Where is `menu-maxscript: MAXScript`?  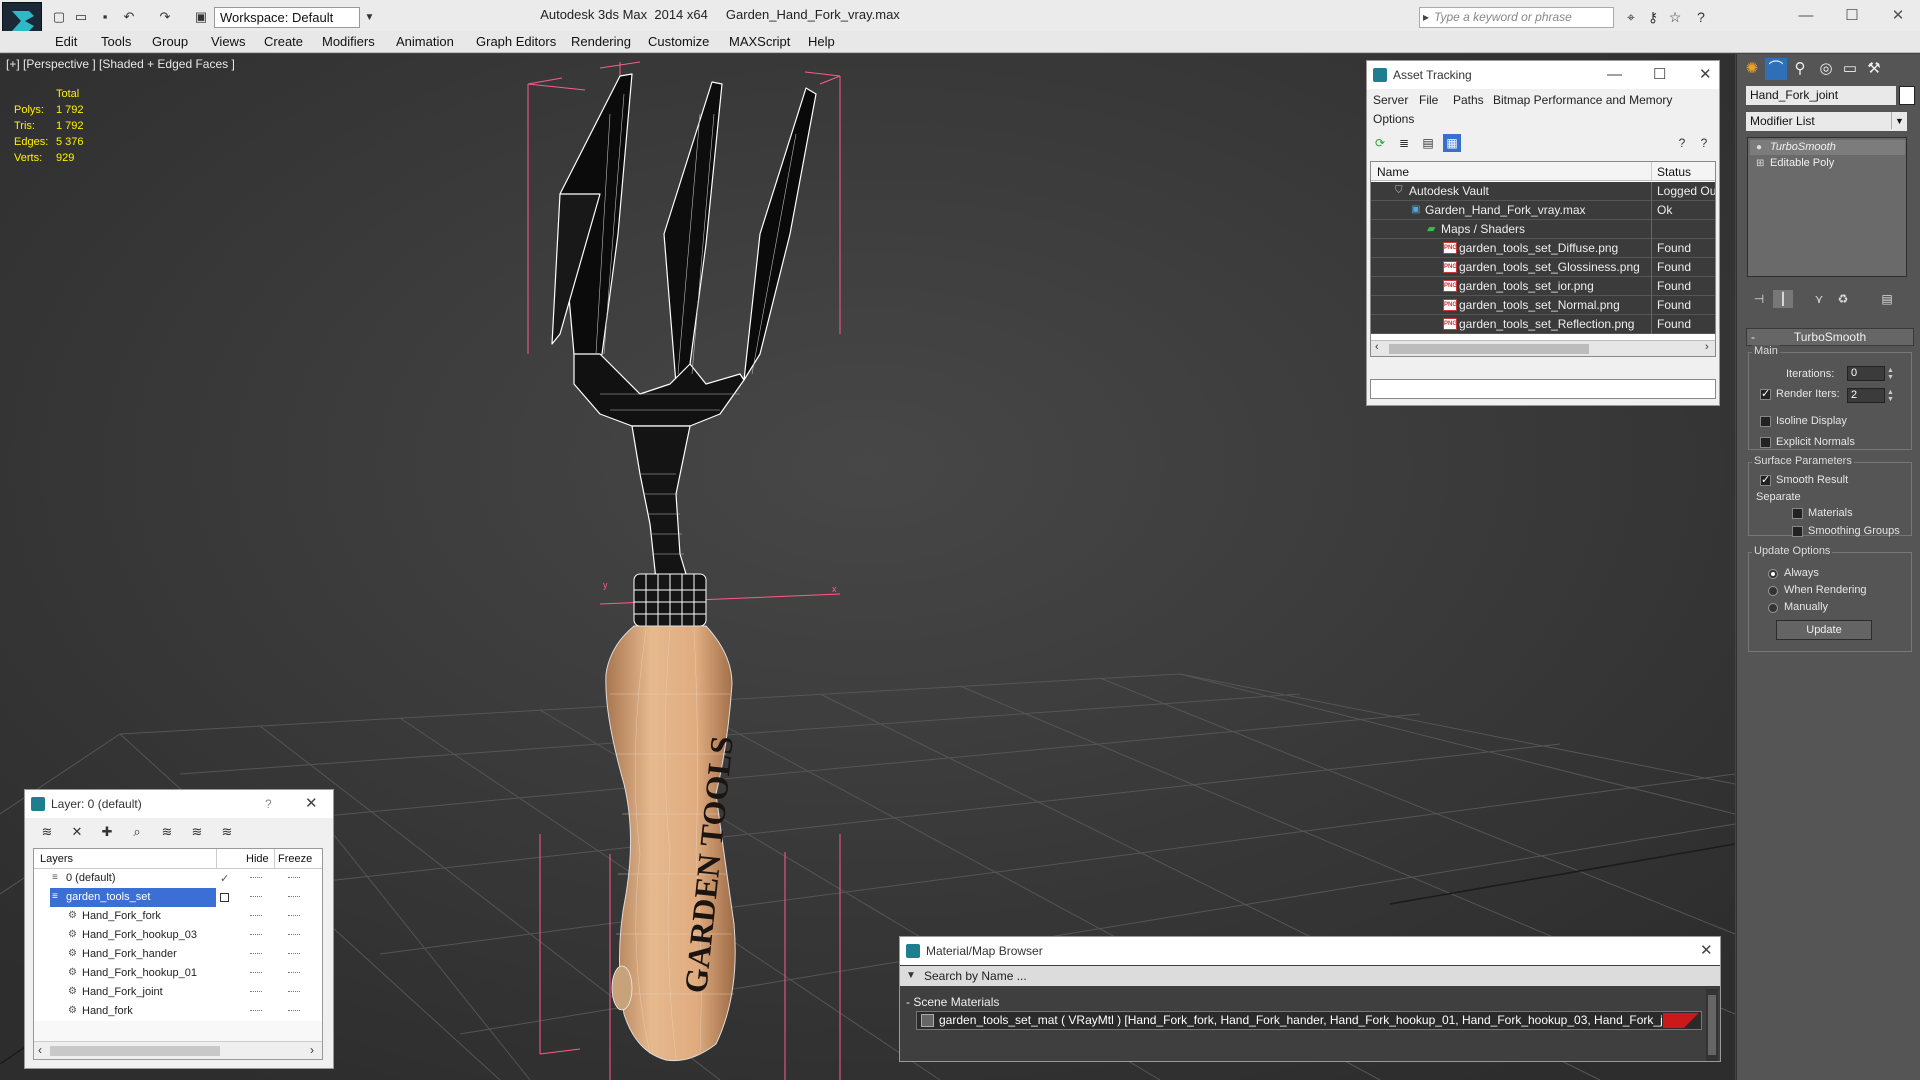
menu-maxscript: MAXScript is located at coordinates (759, 41).